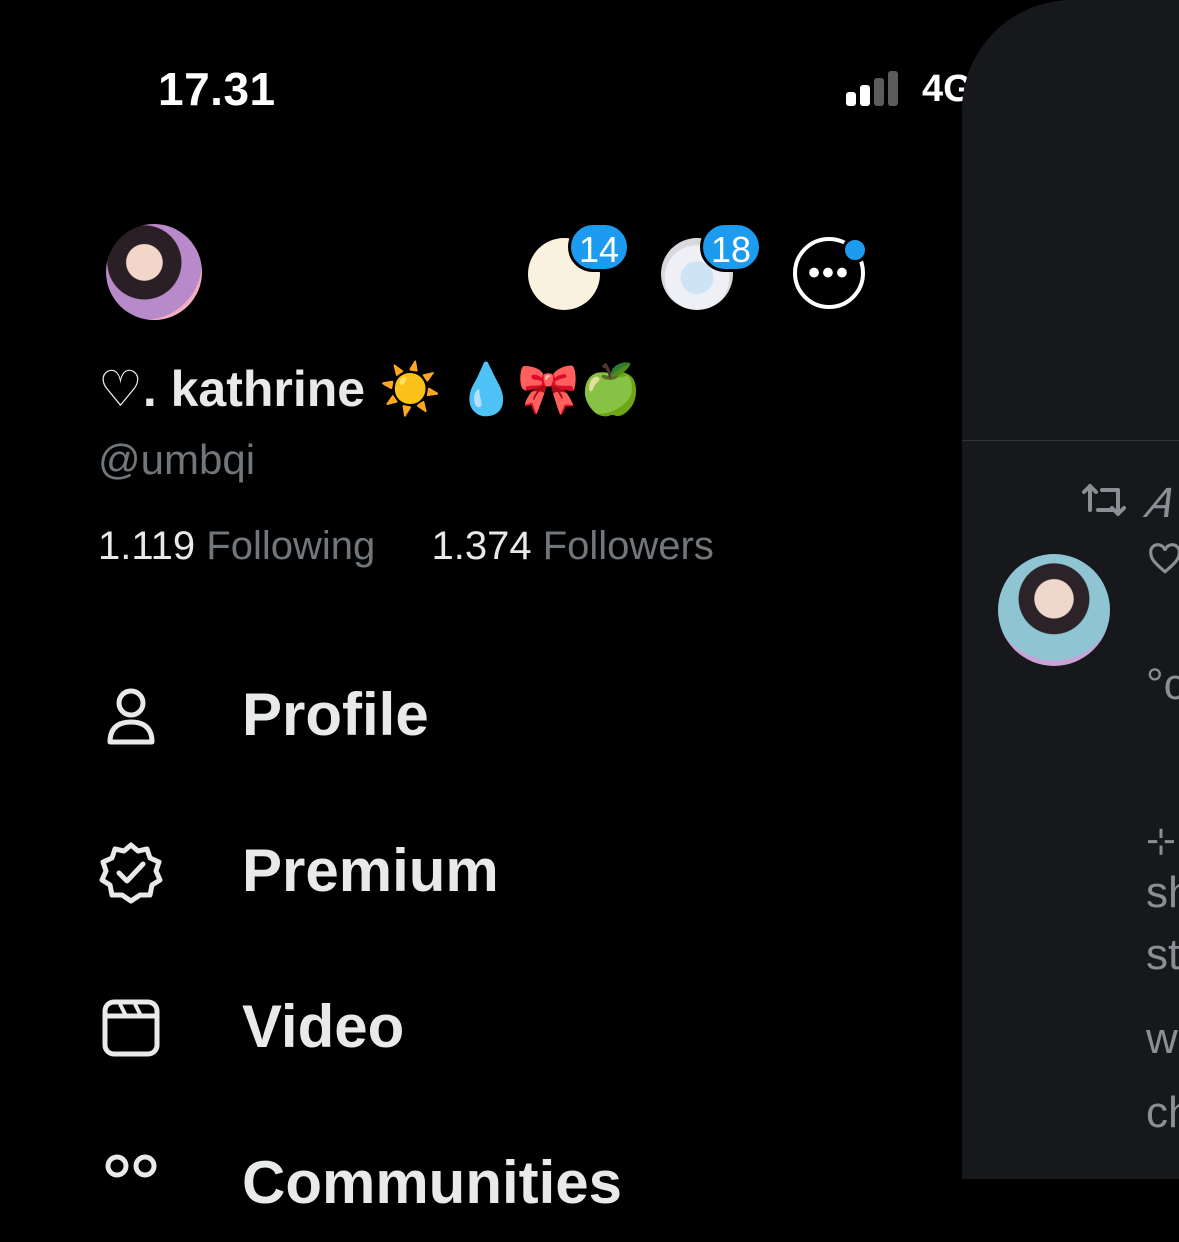 The height and width of the screenshot is (1242, 1179). I want to click on followers-label: Followers, so click(628, 546).